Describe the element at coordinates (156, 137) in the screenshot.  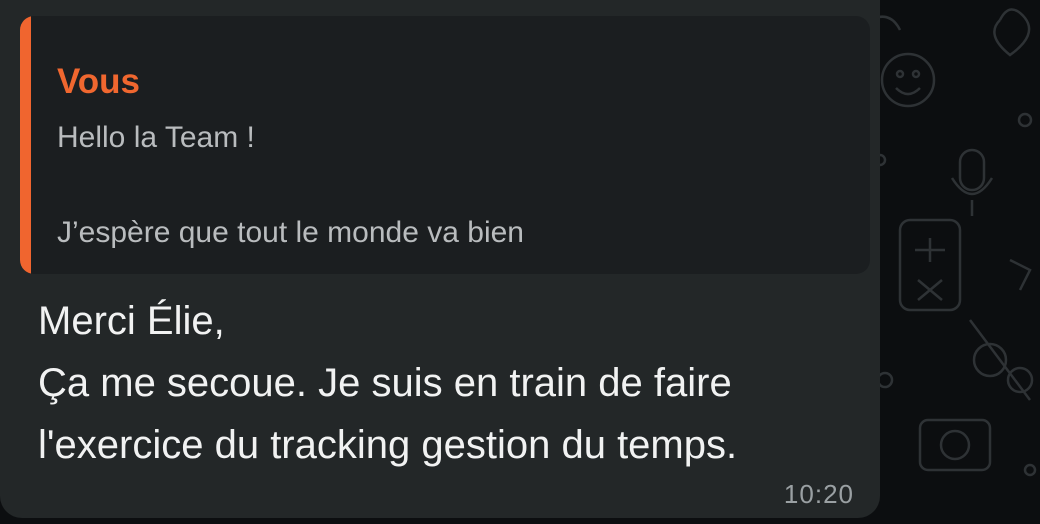
I see `quote-text-line: Hello la Team !` at that location.